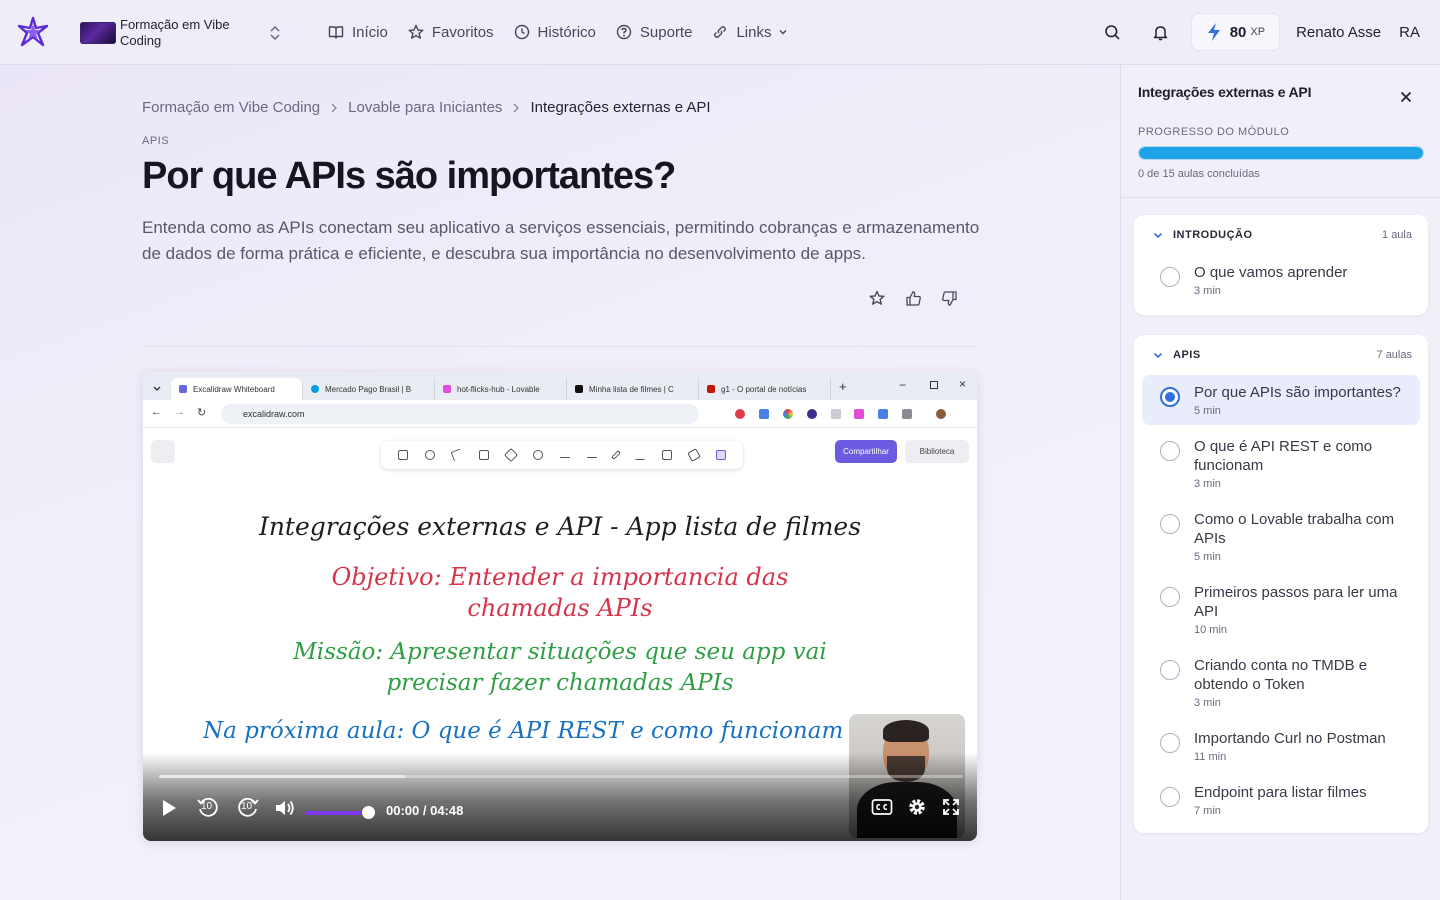  I want to click on captions-icon, so click(882, 807).